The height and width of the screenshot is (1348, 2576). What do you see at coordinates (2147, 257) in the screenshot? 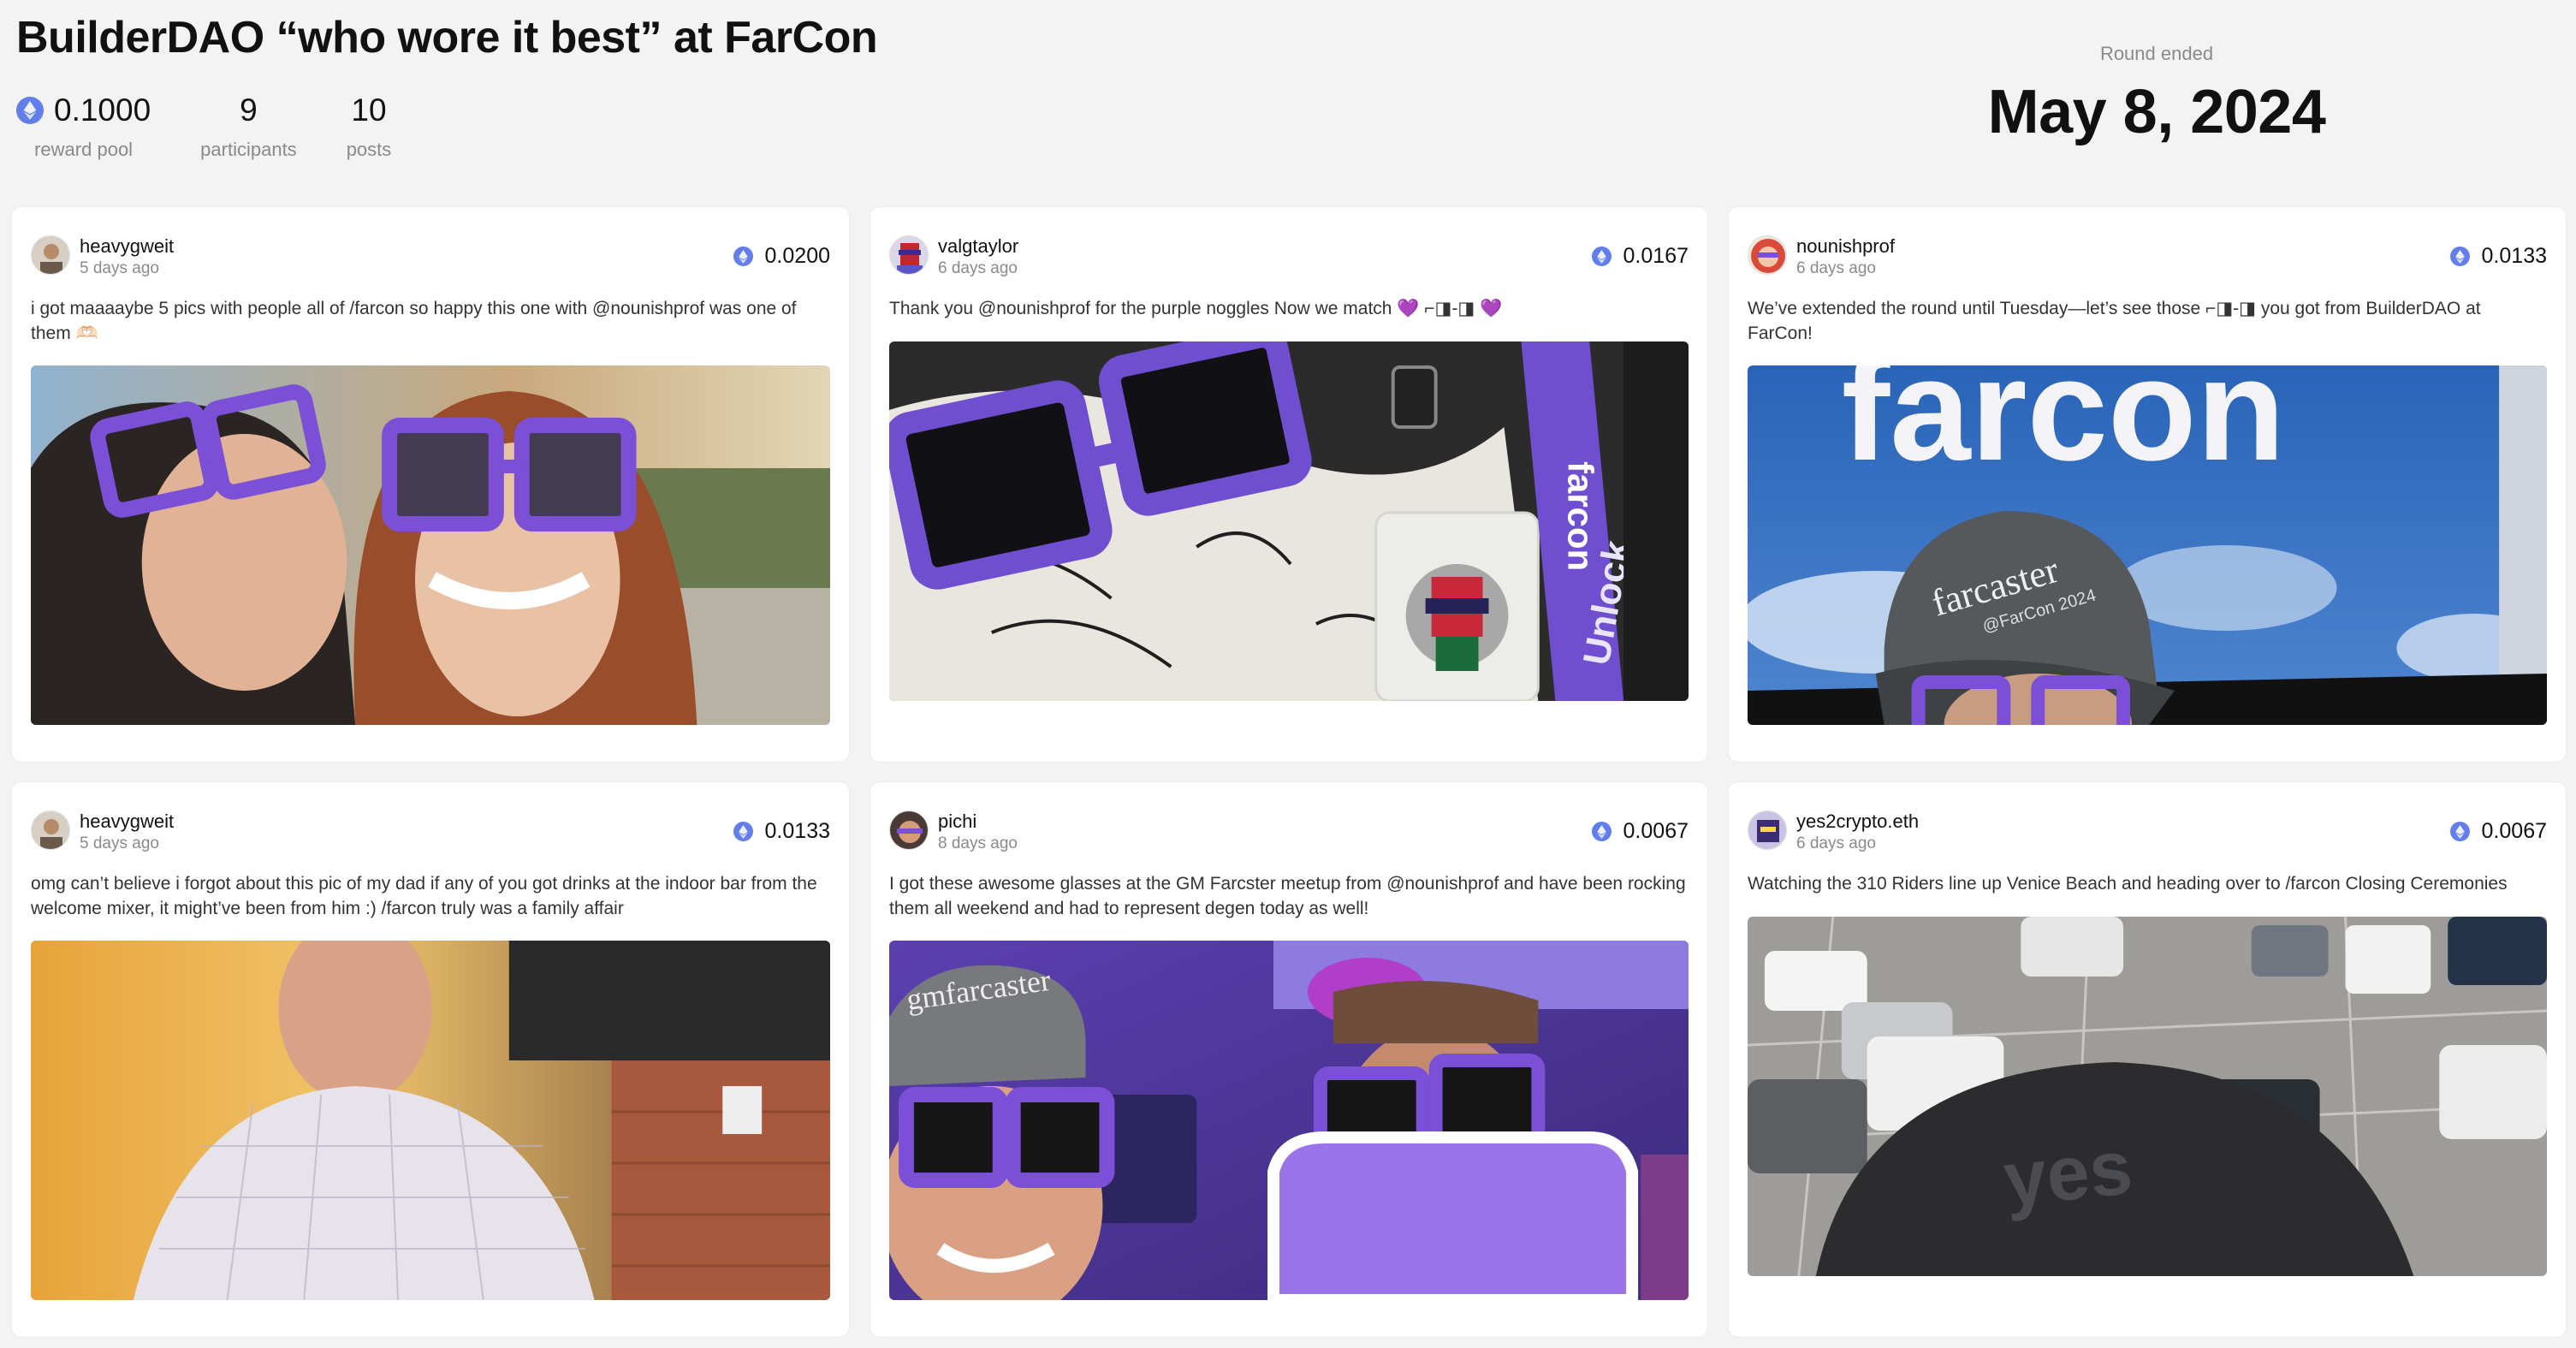
I see `post-header: nounishprof 6 days ago 0.0133` at bounding box center [2147, 257].